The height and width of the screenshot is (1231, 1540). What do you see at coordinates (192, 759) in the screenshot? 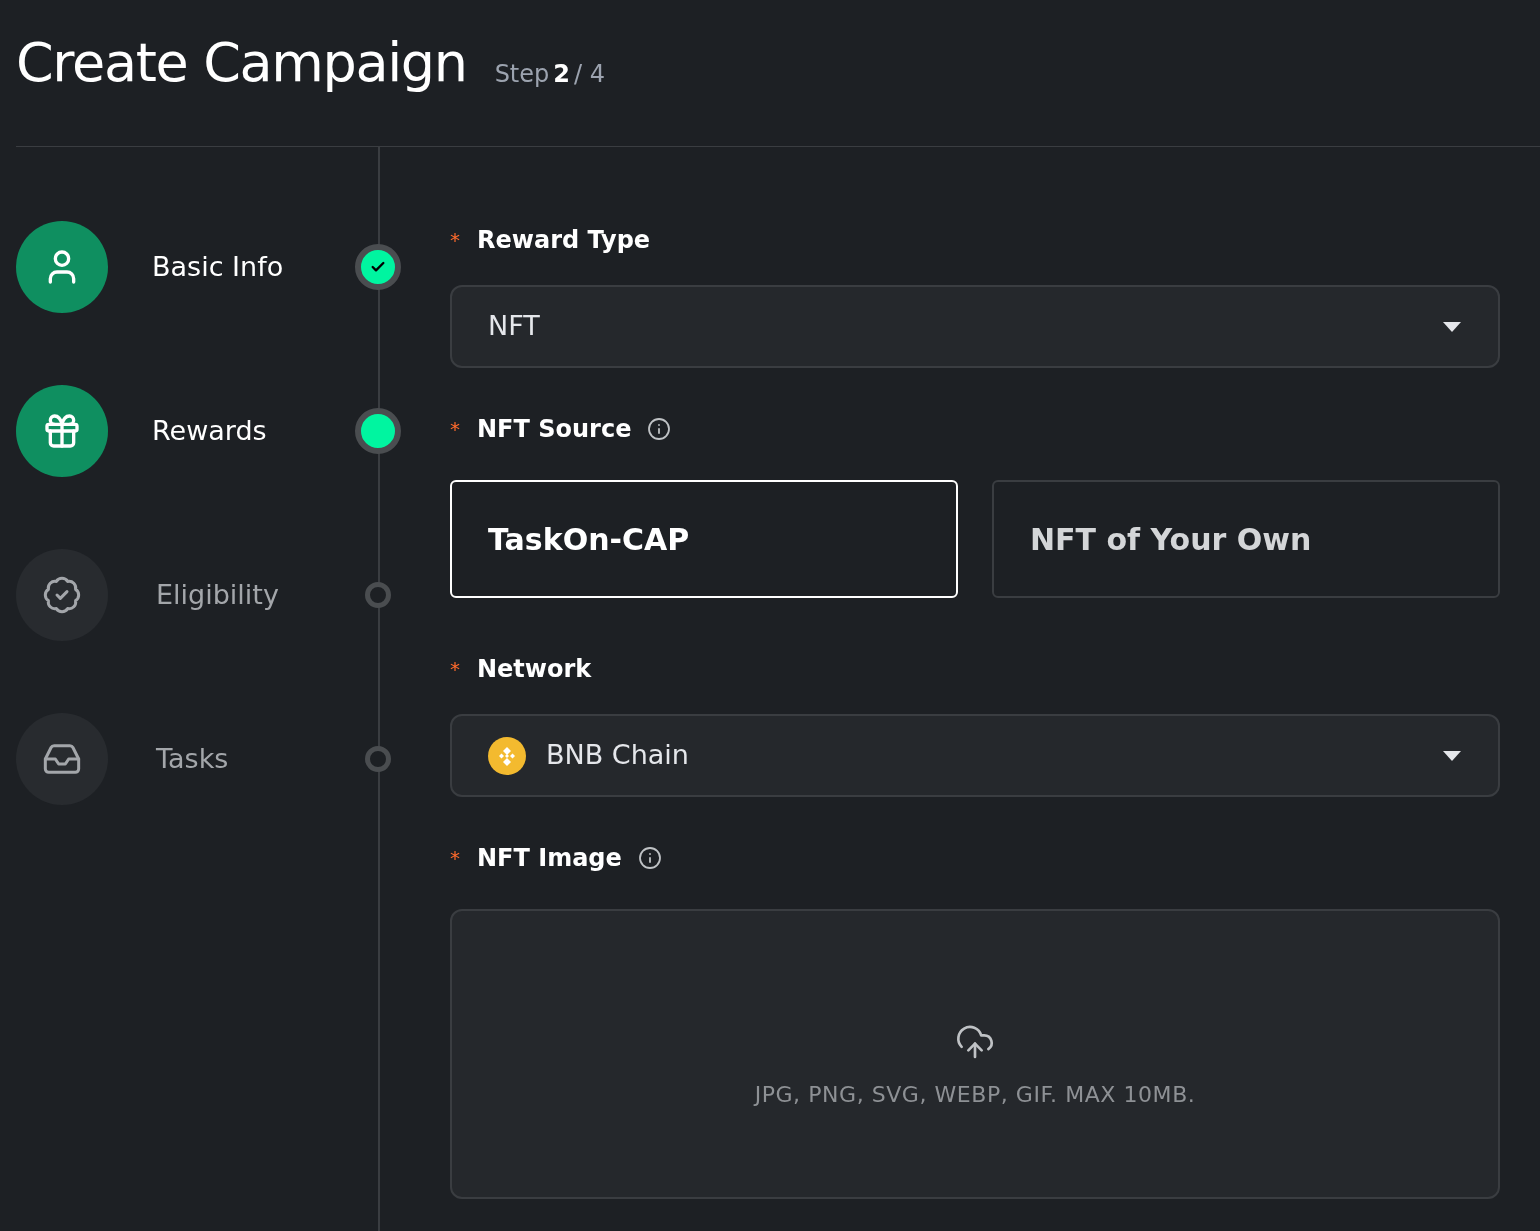
I see `step-label: Tasks` at bounding box center [192, 759].